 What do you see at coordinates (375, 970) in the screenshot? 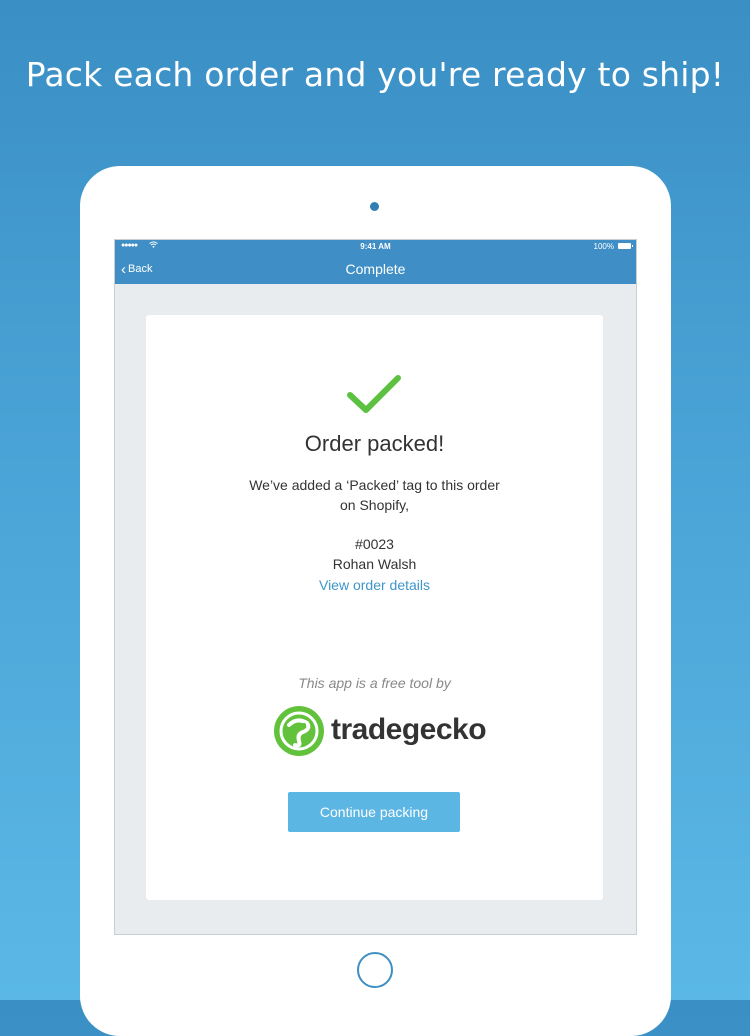
I see `home-button` at bounding box center [375, 970].